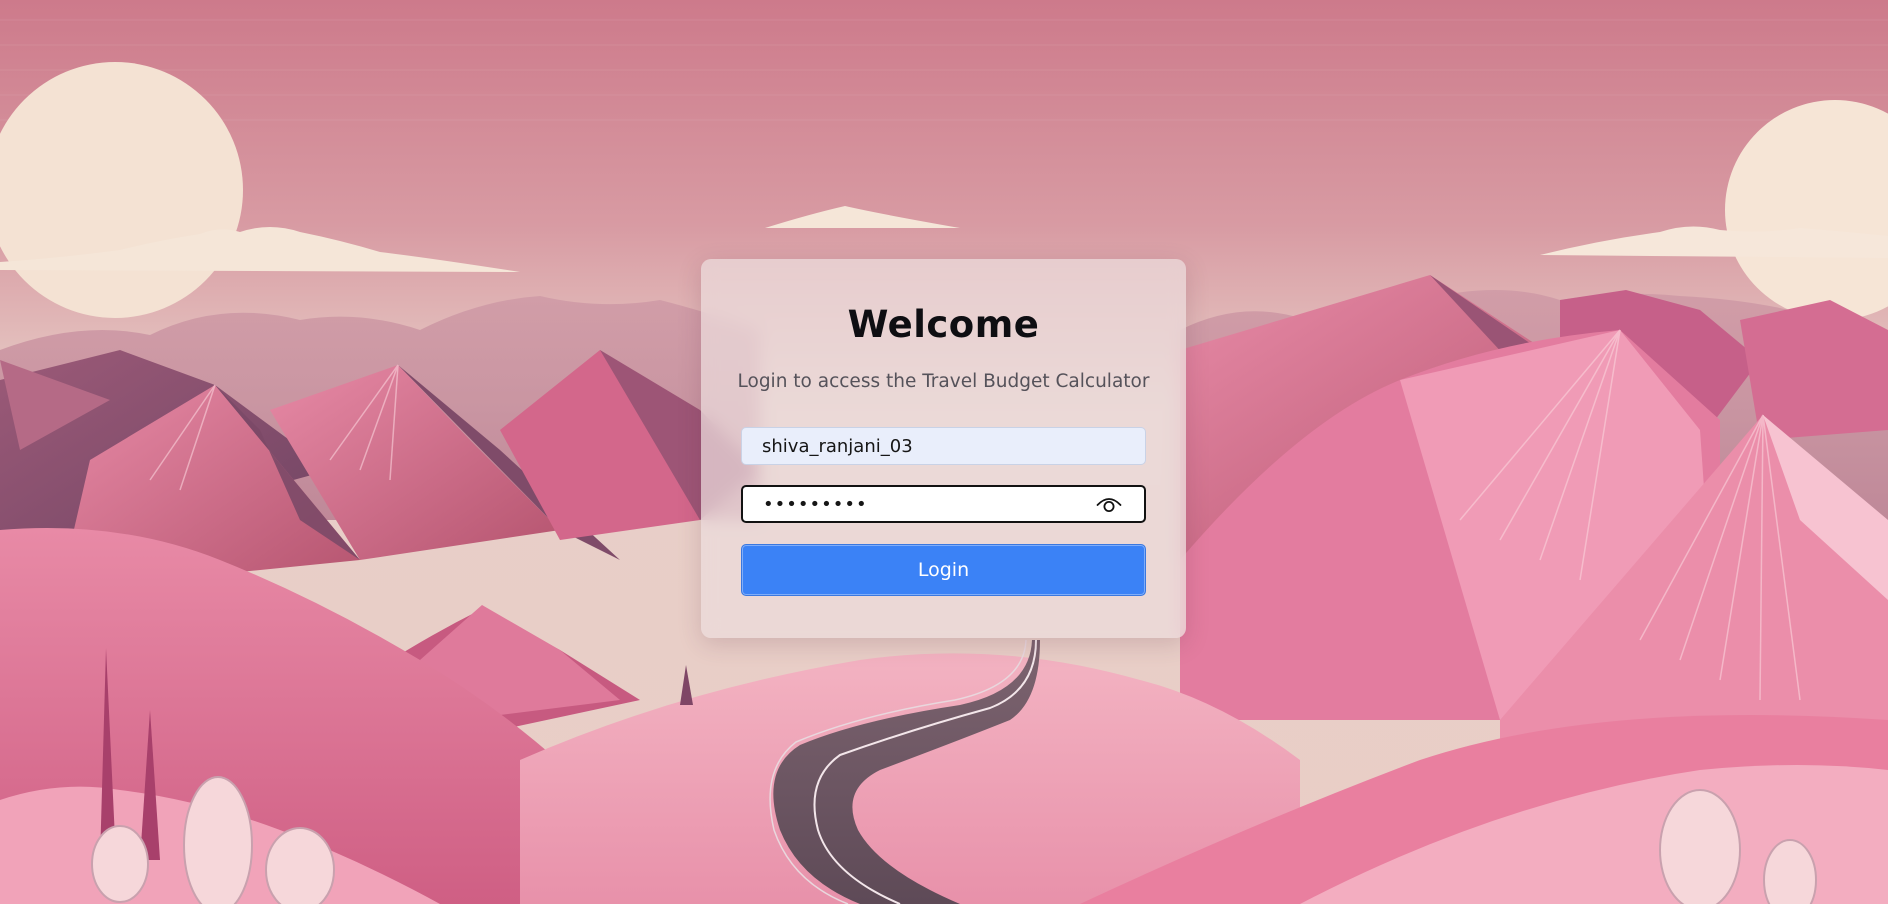 The image size is (1888, 904). I want to click on username-input, so click(943, 446).